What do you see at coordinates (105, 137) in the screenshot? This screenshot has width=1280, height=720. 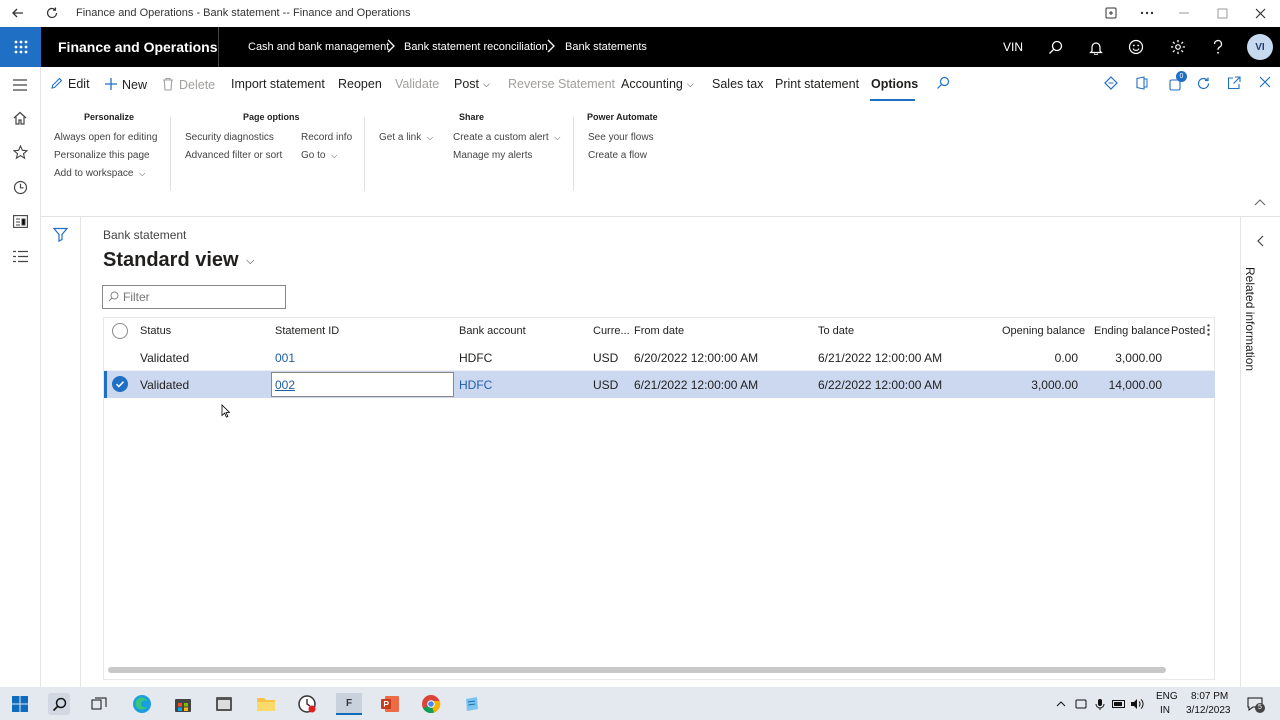 I see `always-open-editing-item: Always open for editing` at bounding box center [105, 137].